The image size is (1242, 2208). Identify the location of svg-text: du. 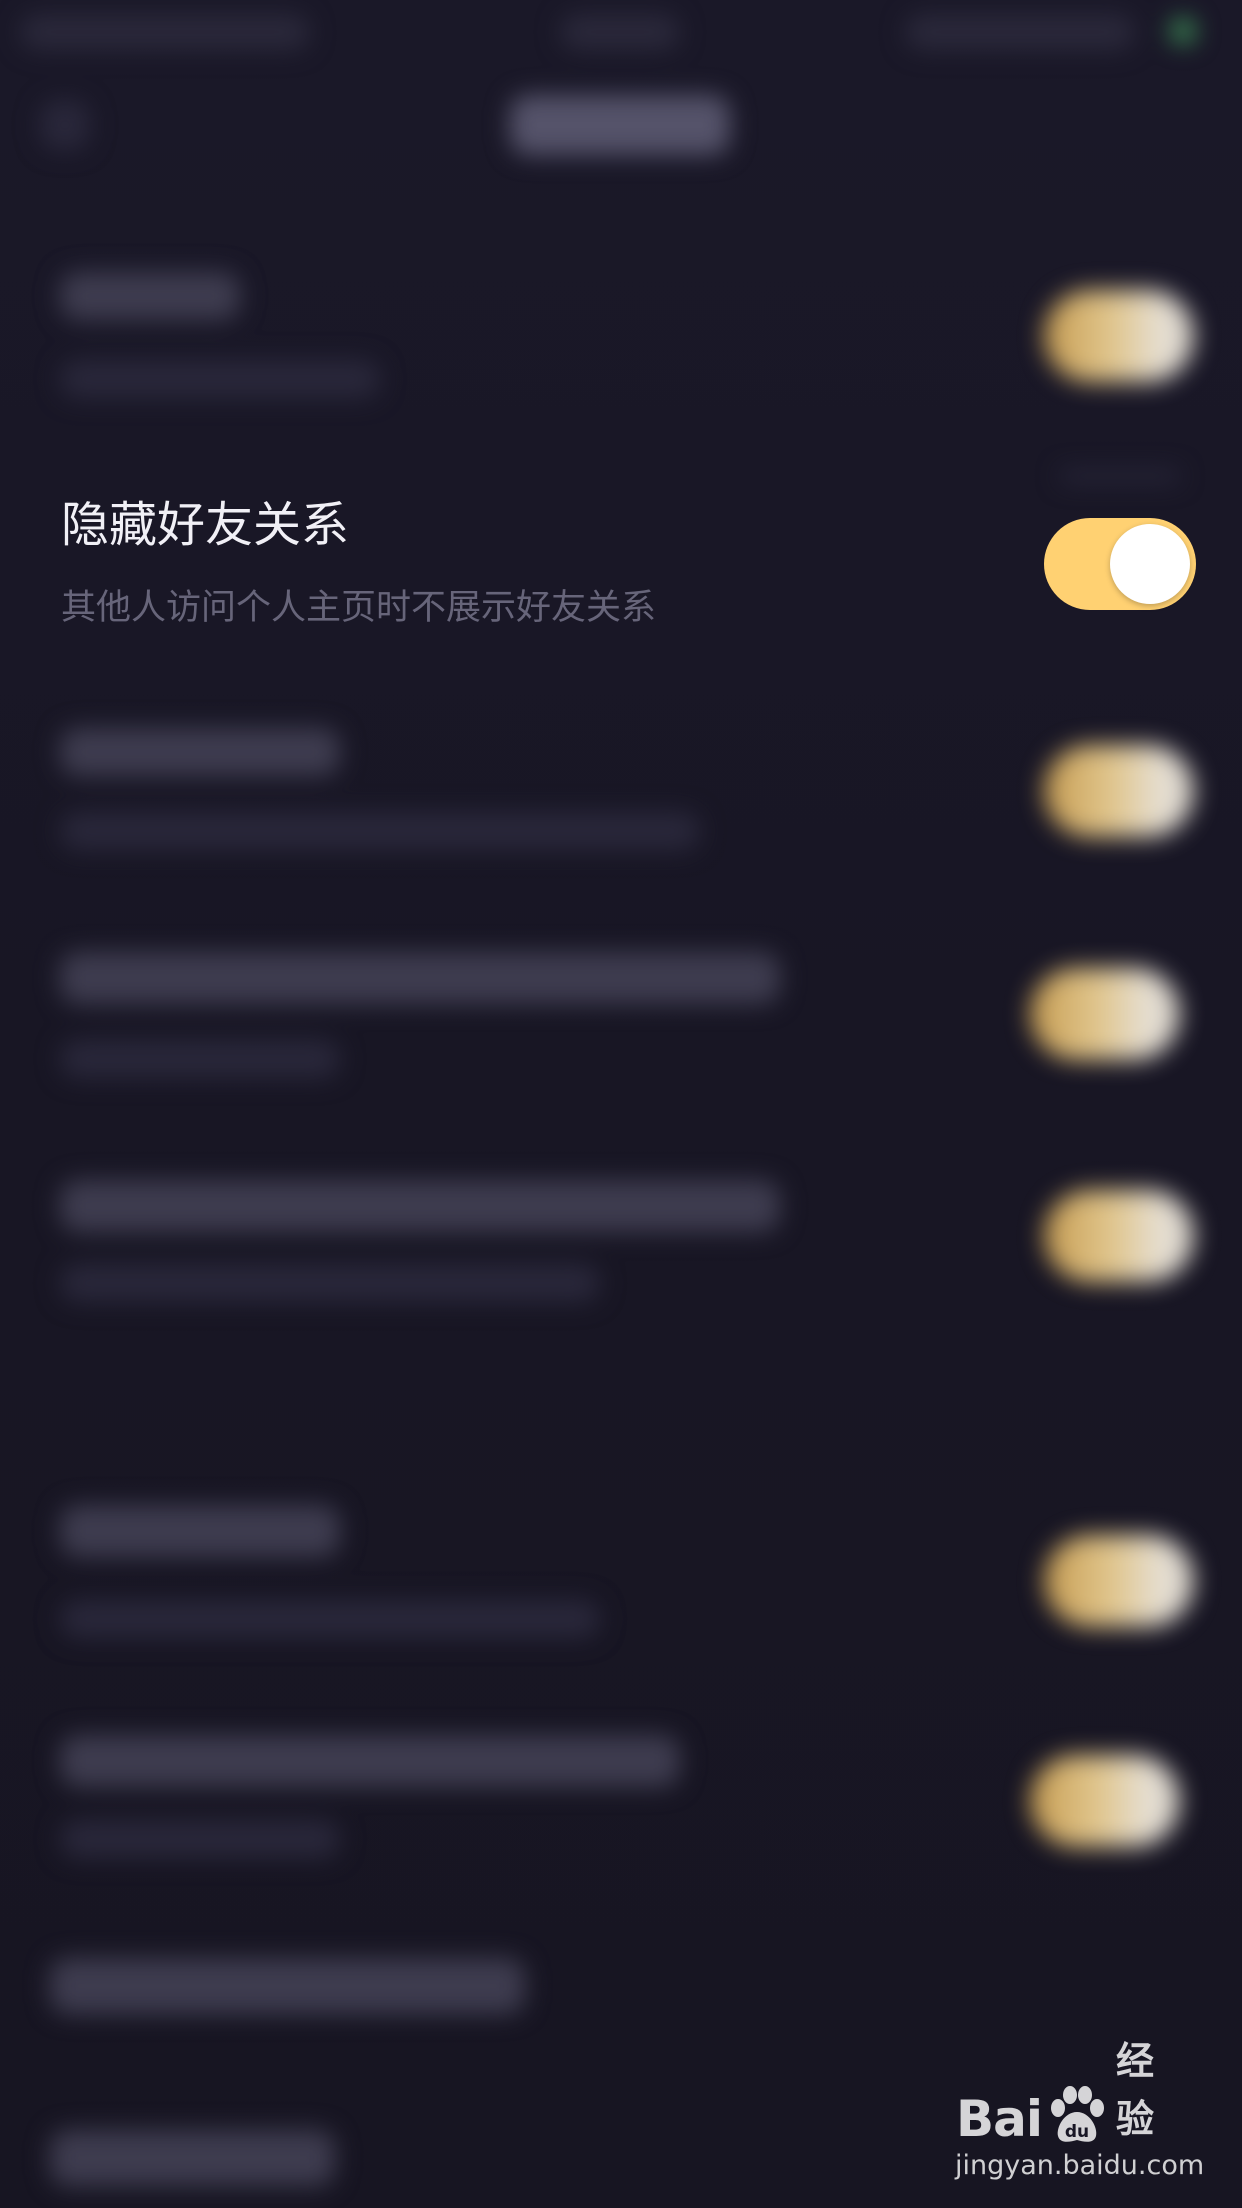
(1077, 2132).